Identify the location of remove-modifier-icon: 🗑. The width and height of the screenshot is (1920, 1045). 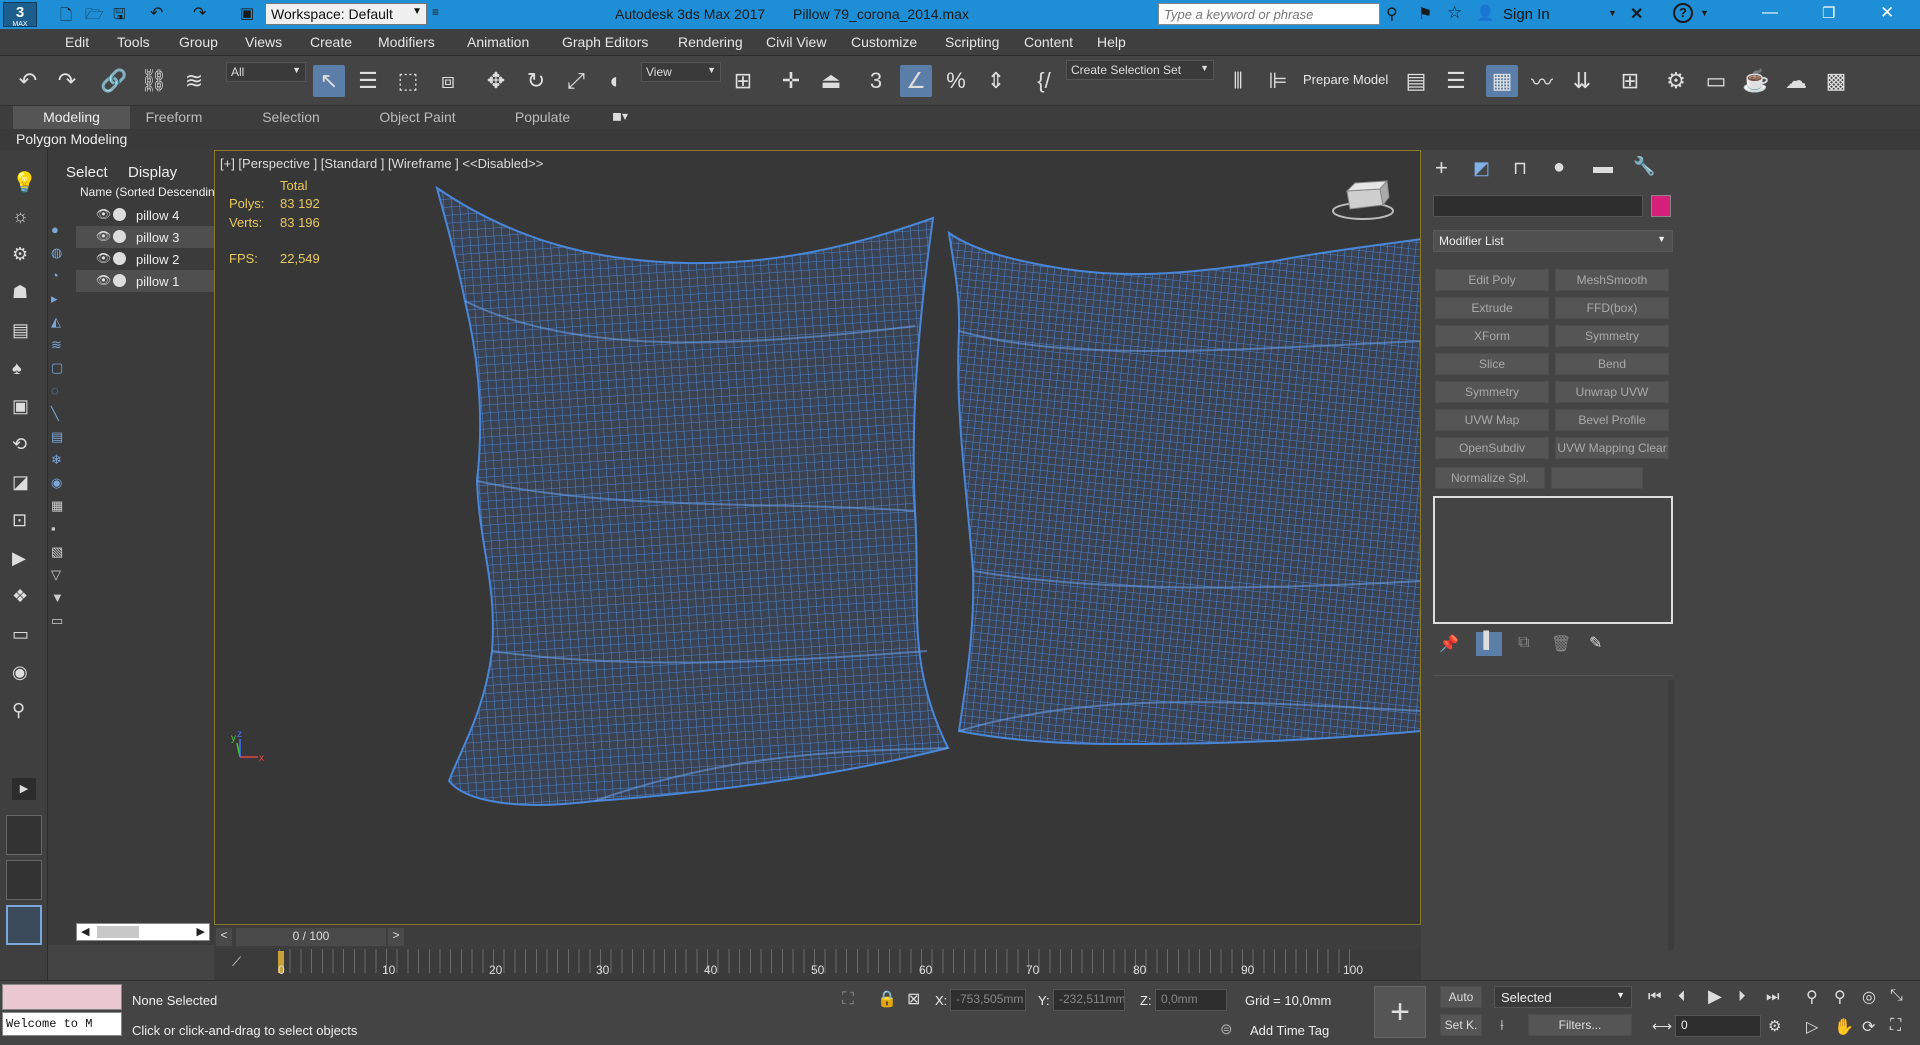
(1561, 644).